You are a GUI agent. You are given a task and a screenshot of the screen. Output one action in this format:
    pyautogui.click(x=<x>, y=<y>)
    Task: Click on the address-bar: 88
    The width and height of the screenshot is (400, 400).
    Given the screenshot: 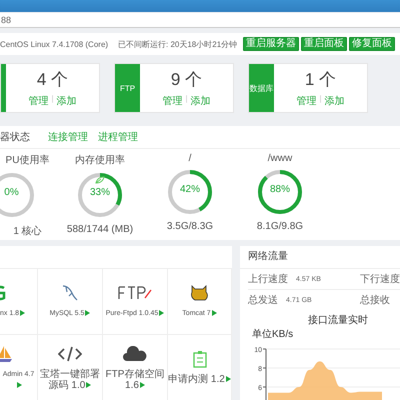 What is the action you would take?
    pyautogui.click(x=200, y=20)
    